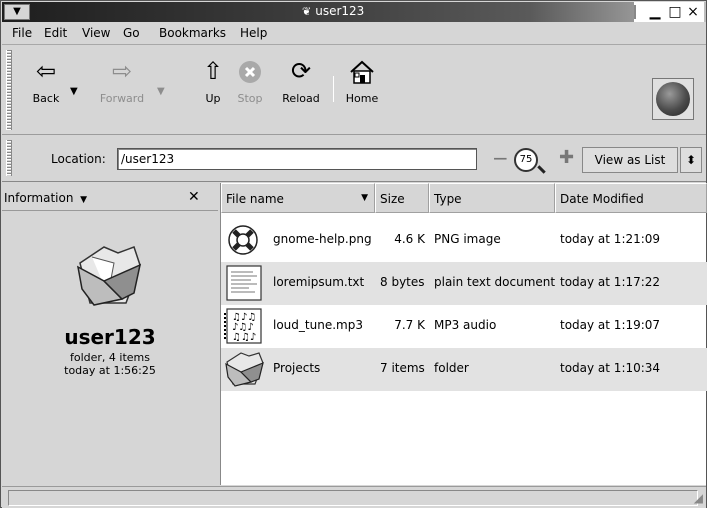  What do you see at coordinates (319, 282) in the screenshot?
I see `file-name: loremipsum.txt` at bounding box center [319, 282].